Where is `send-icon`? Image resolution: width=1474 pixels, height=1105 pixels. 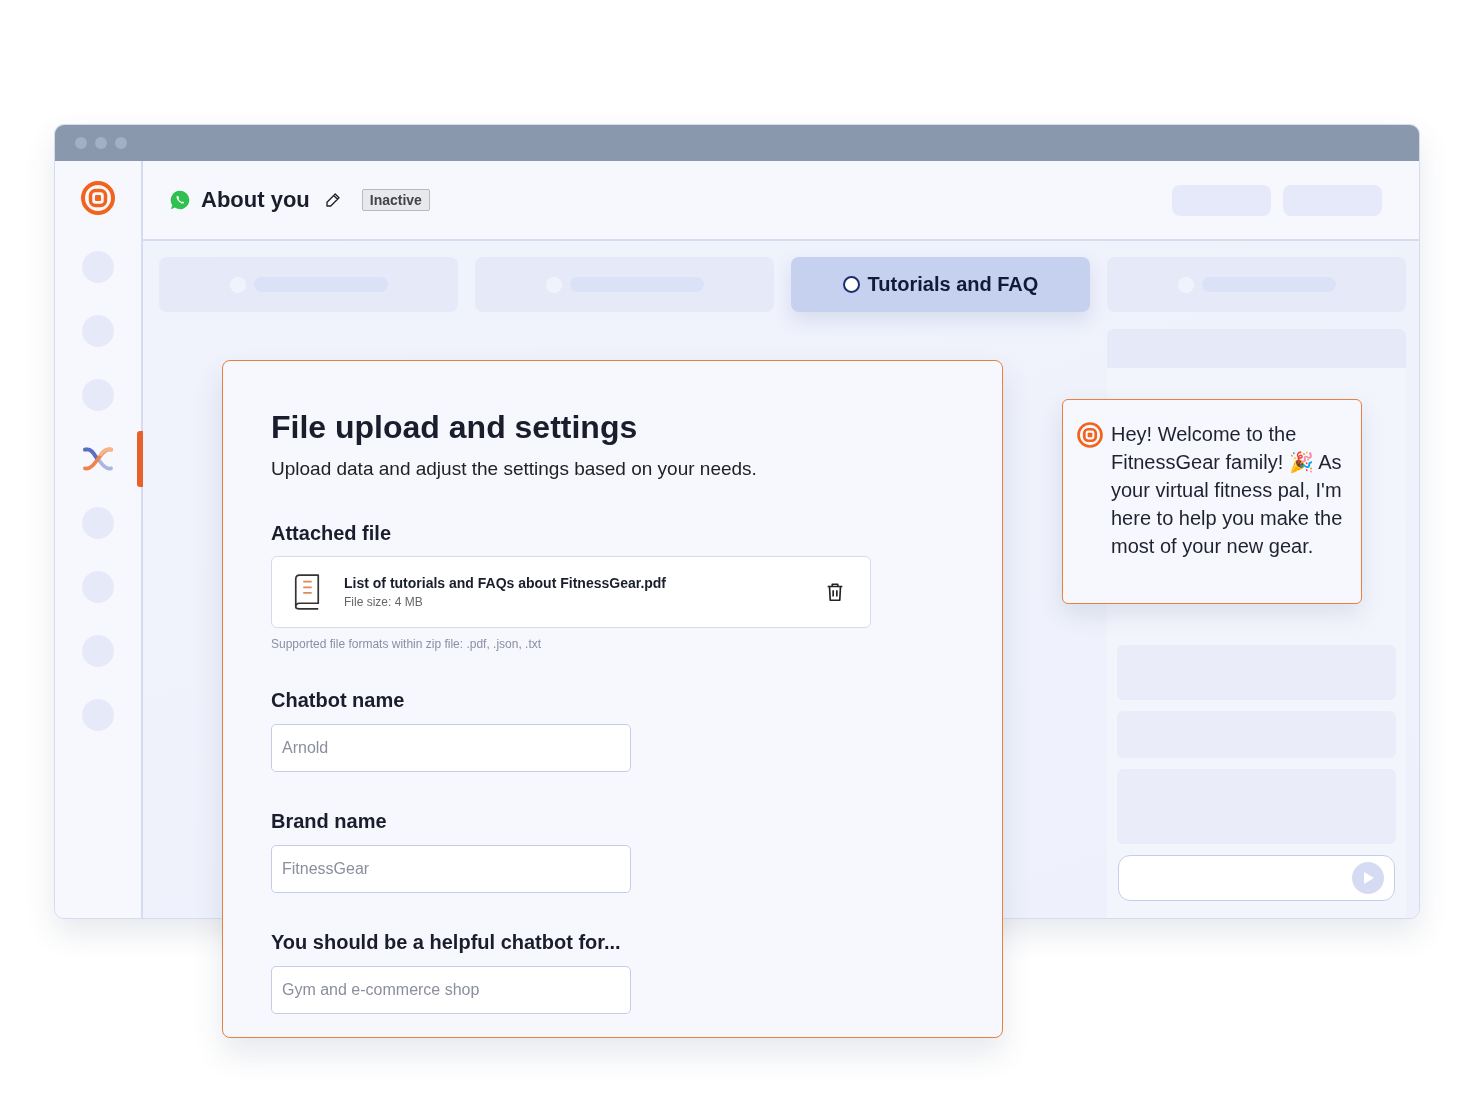
send-icon is located at coordinates (1368, 878).